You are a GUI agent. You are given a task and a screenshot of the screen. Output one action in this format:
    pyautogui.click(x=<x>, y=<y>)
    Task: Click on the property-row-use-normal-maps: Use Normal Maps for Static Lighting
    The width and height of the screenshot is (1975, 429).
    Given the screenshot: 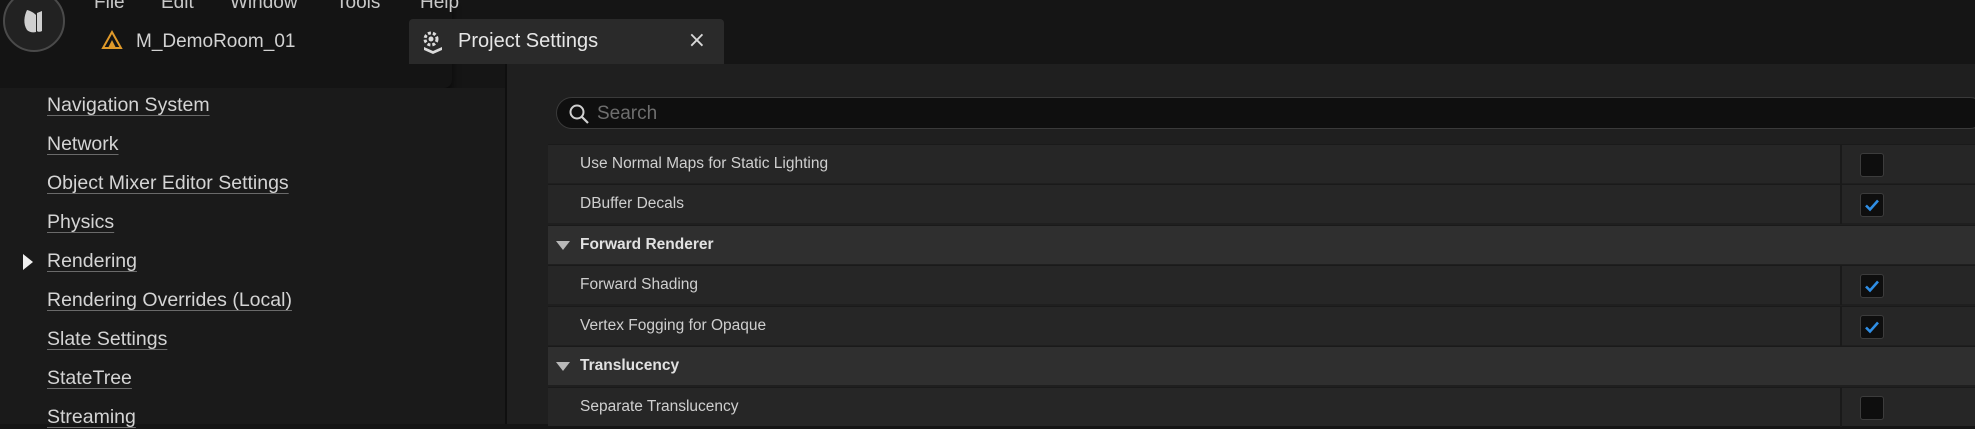 What is the action you would take?
    pyautogui.click(x=1261, y=164)
    